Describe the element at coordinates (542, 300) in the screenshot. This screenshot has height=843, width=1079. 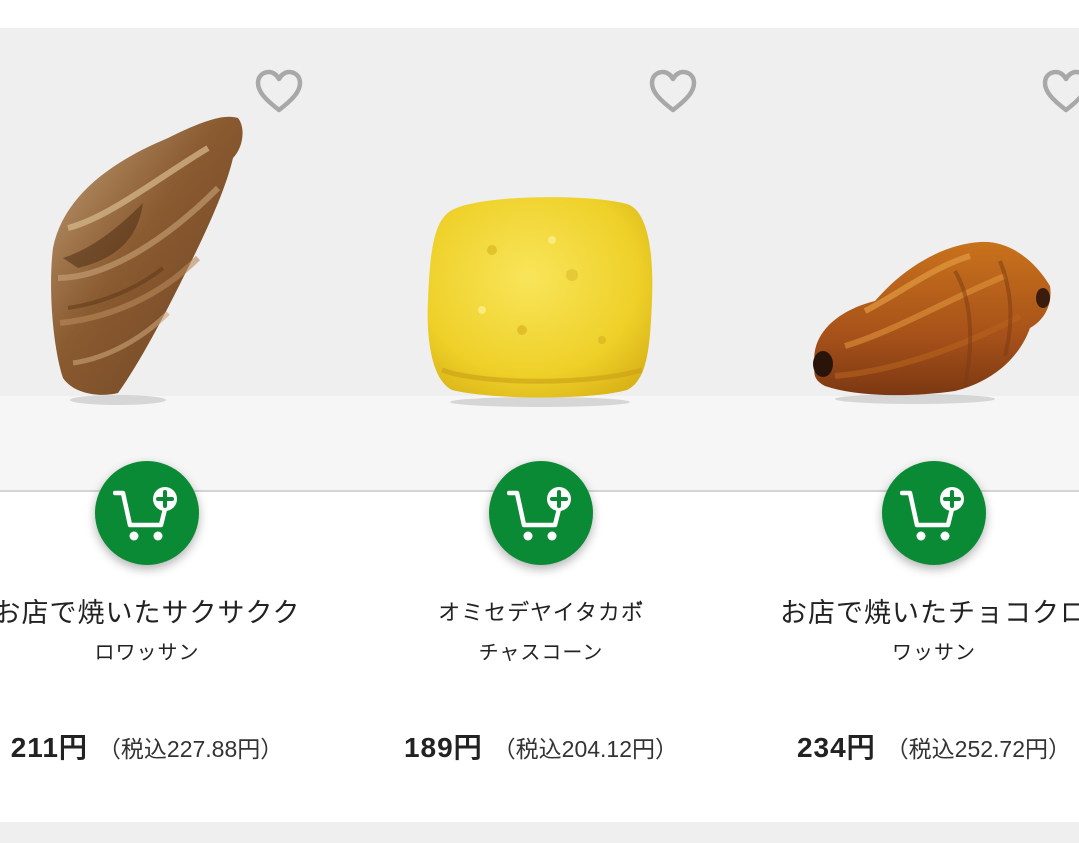
I see `scone-image` at that location.